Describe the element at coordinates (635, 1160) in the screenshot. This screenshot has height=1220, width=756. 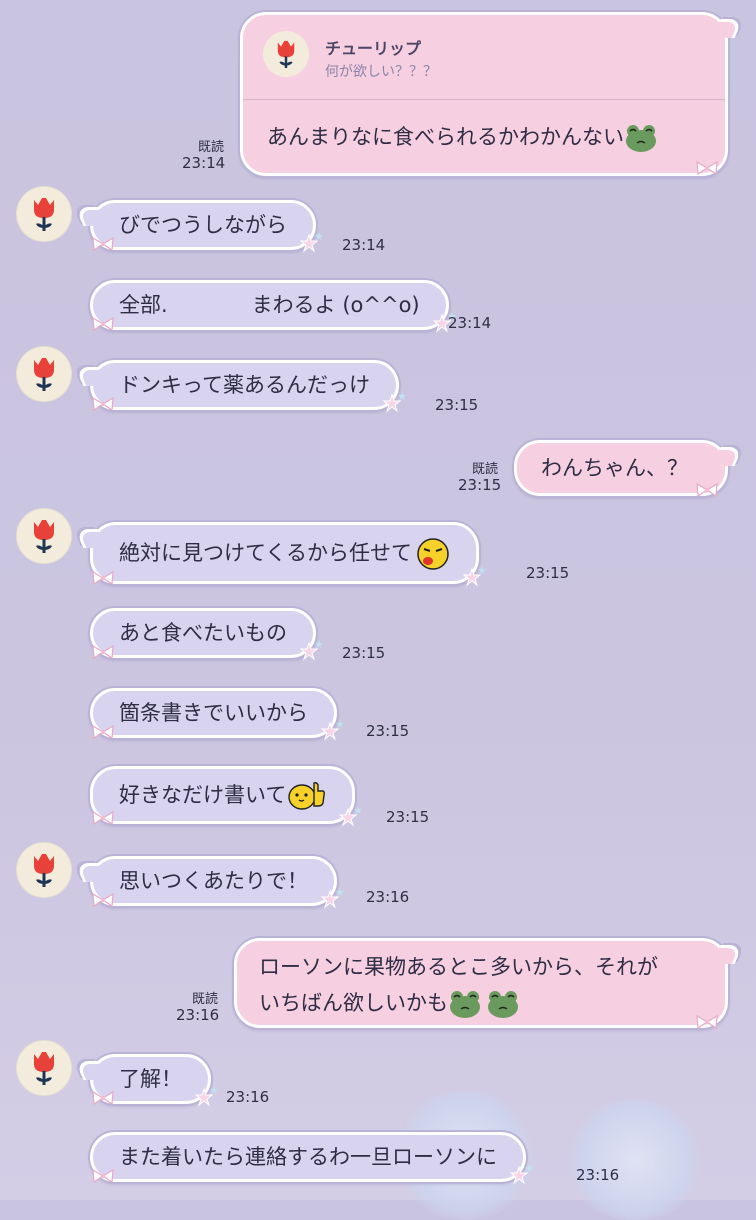
I see `lace-decoration` at that location.